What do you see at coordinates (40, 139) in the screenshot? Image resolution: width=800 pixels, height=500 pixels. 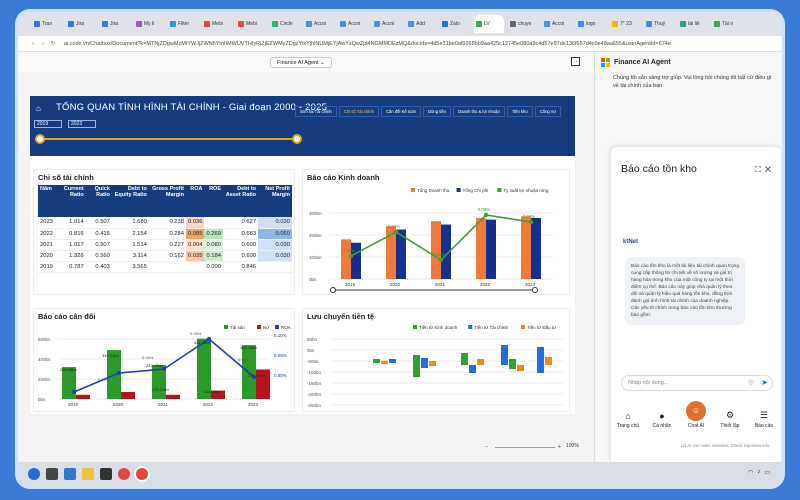 I see `slider-handle-start` at bounding box center [40, 139].